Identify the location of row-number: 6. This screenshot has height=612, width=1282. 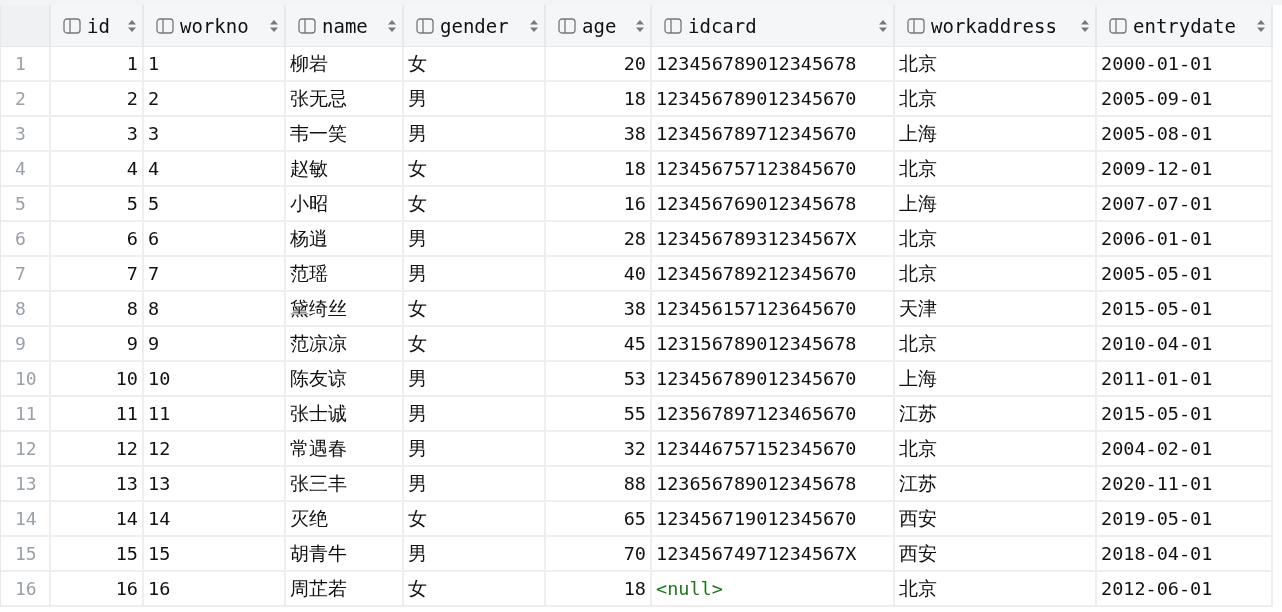
(26, 239).